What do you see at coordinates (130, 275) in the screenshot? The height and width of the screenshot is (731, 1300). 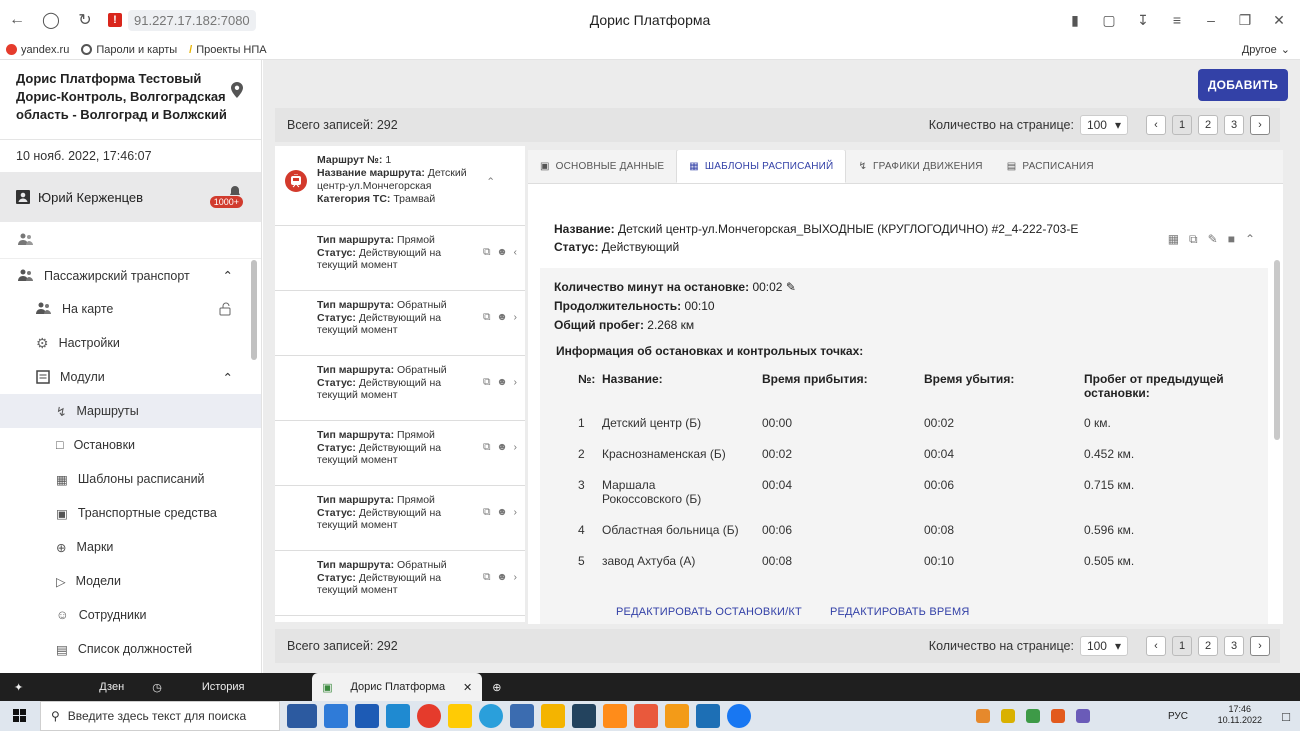 I see `sidebar-item-passenger-transport: Пассажирский транспорт ⌃` at bounding box center [130, 275].